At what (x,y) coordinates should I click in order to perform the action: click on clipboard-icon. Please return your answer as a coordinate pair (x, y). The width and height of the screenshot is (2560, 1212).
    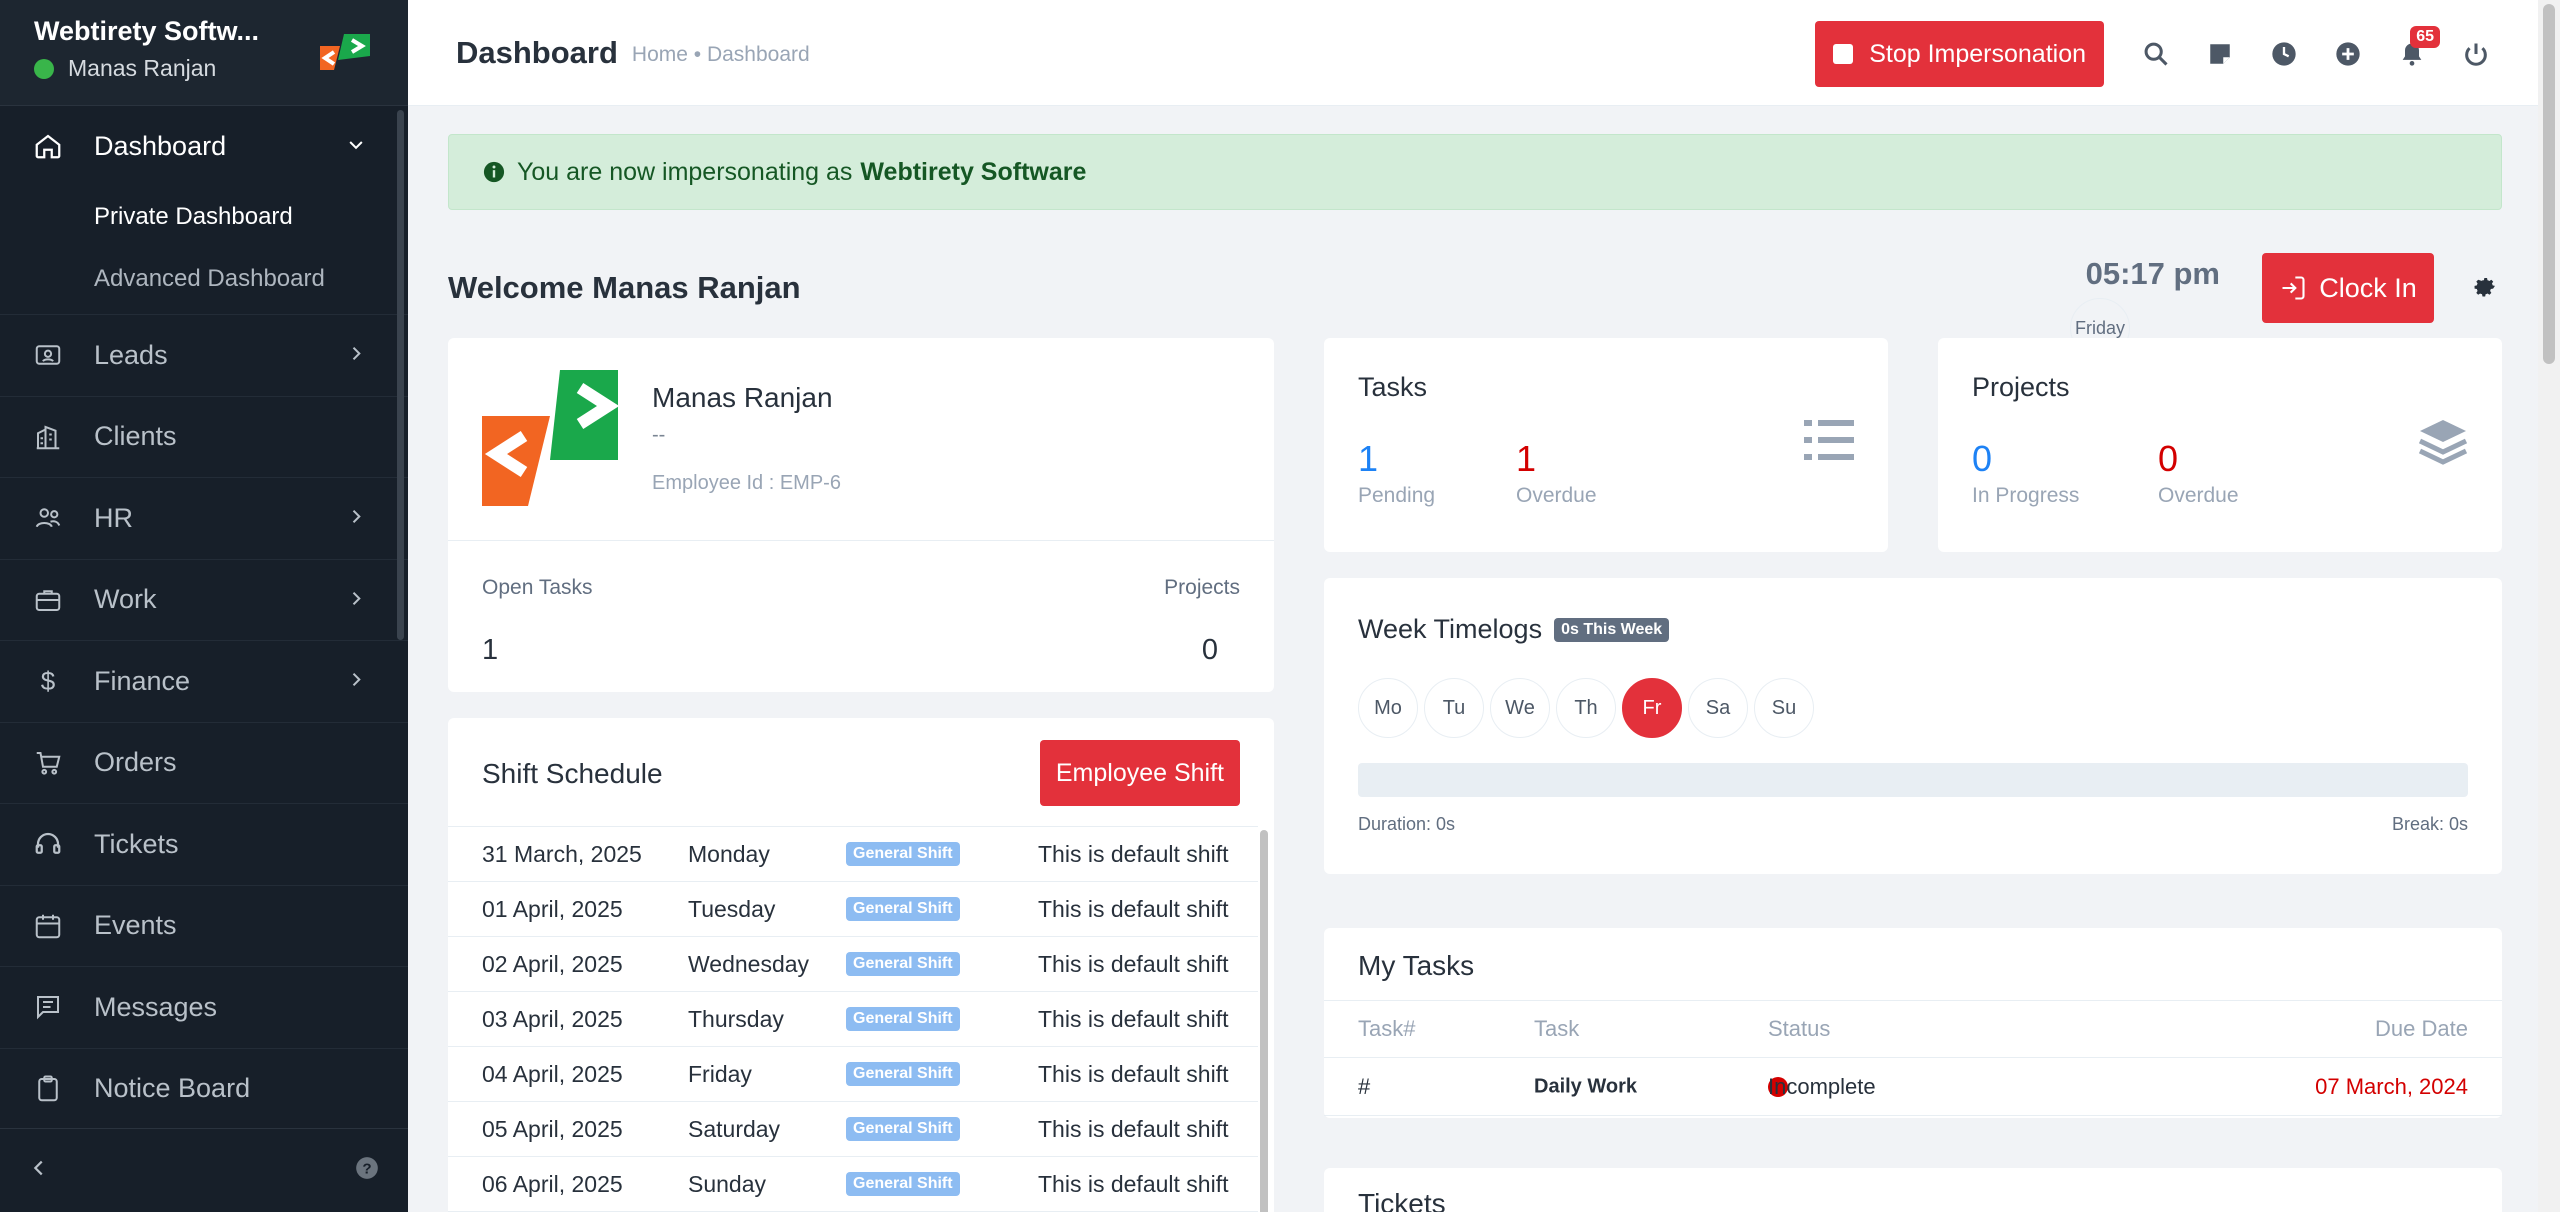
    Looking at the image, I should click on (48, 1089).